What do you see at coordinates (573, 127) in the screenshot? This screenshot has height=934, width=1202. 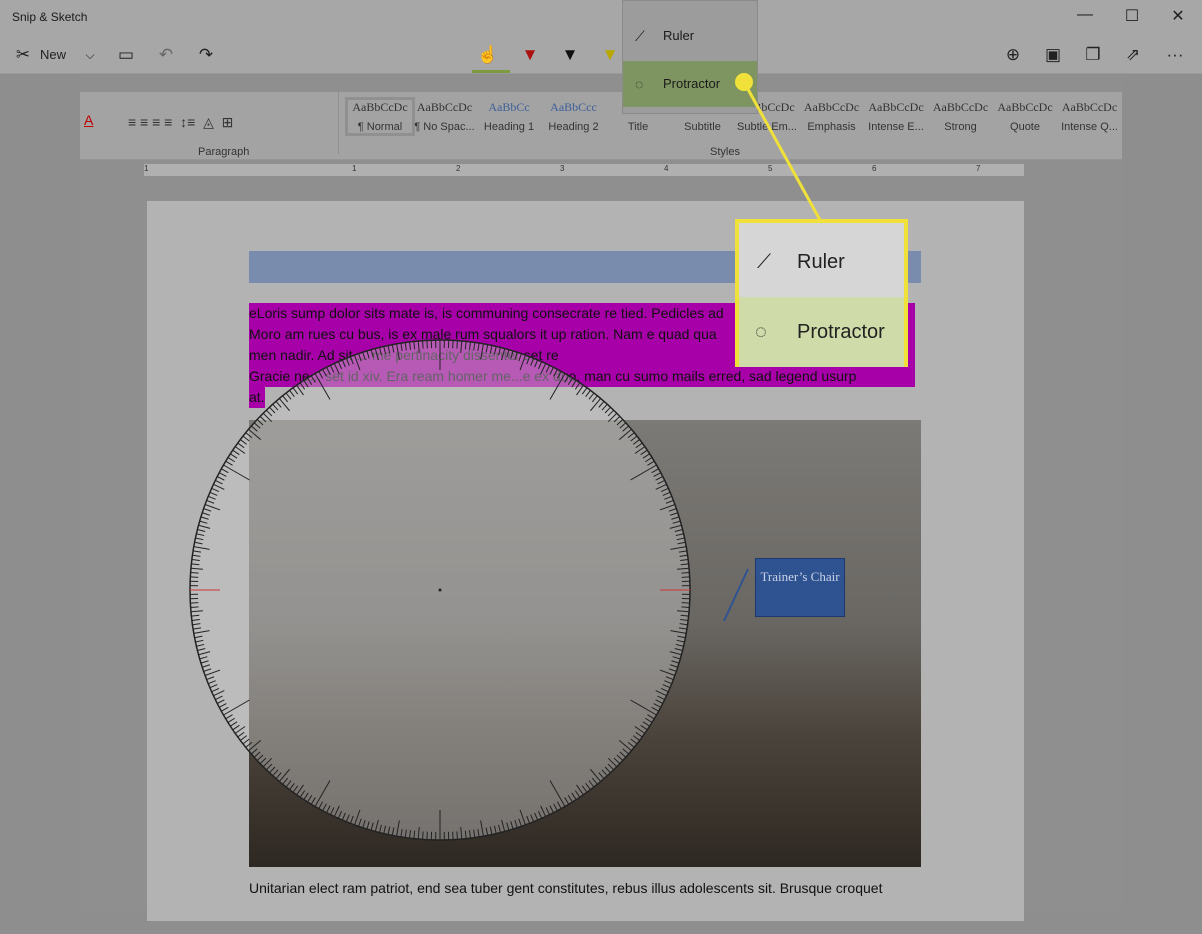 I see `style-name: Heading 2` at bounding box center [573, 127].